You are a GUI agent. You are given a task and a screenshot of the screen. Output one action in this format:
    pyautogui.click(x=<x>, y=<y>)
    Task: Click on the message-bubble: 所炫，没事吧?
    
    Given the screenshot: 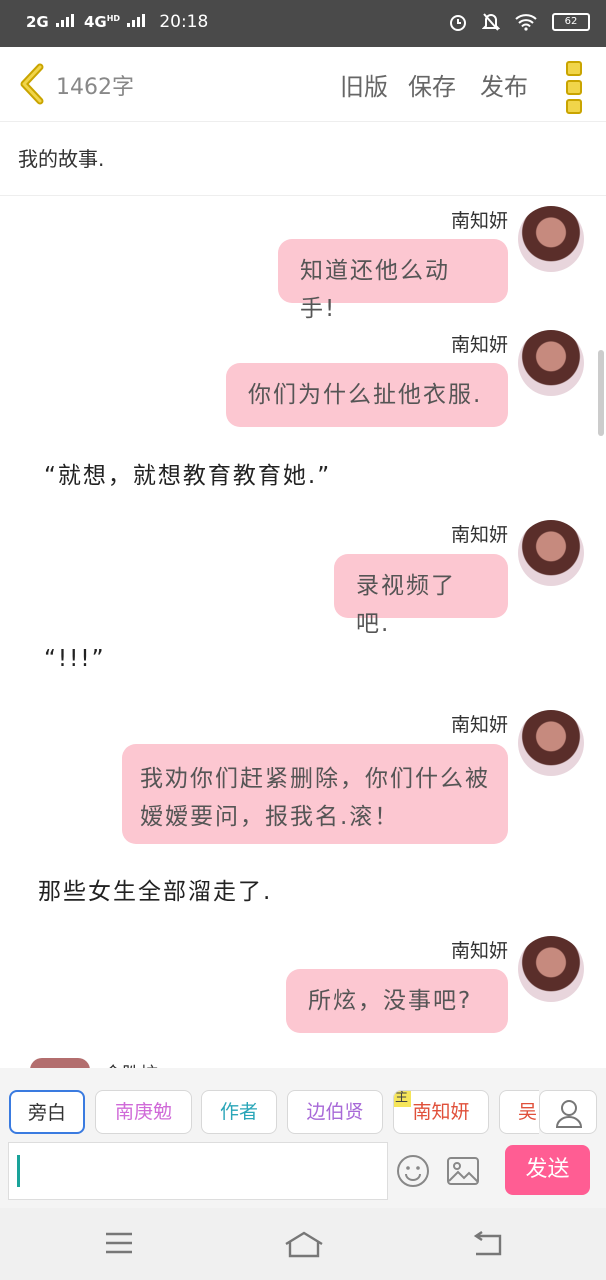 What is the action you would take?
    pyautogui.click(x=397, y=1001)
    